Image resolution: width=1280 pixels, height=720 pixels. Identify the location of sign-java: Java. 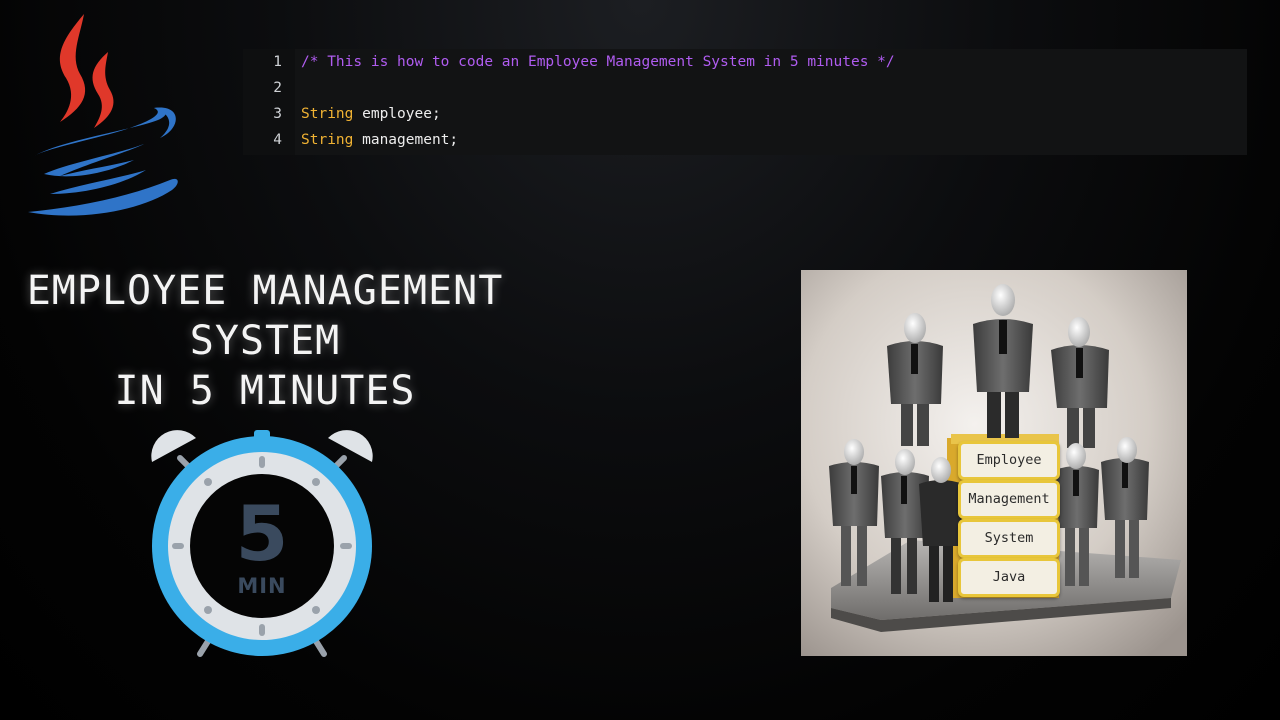
(1009, 577).